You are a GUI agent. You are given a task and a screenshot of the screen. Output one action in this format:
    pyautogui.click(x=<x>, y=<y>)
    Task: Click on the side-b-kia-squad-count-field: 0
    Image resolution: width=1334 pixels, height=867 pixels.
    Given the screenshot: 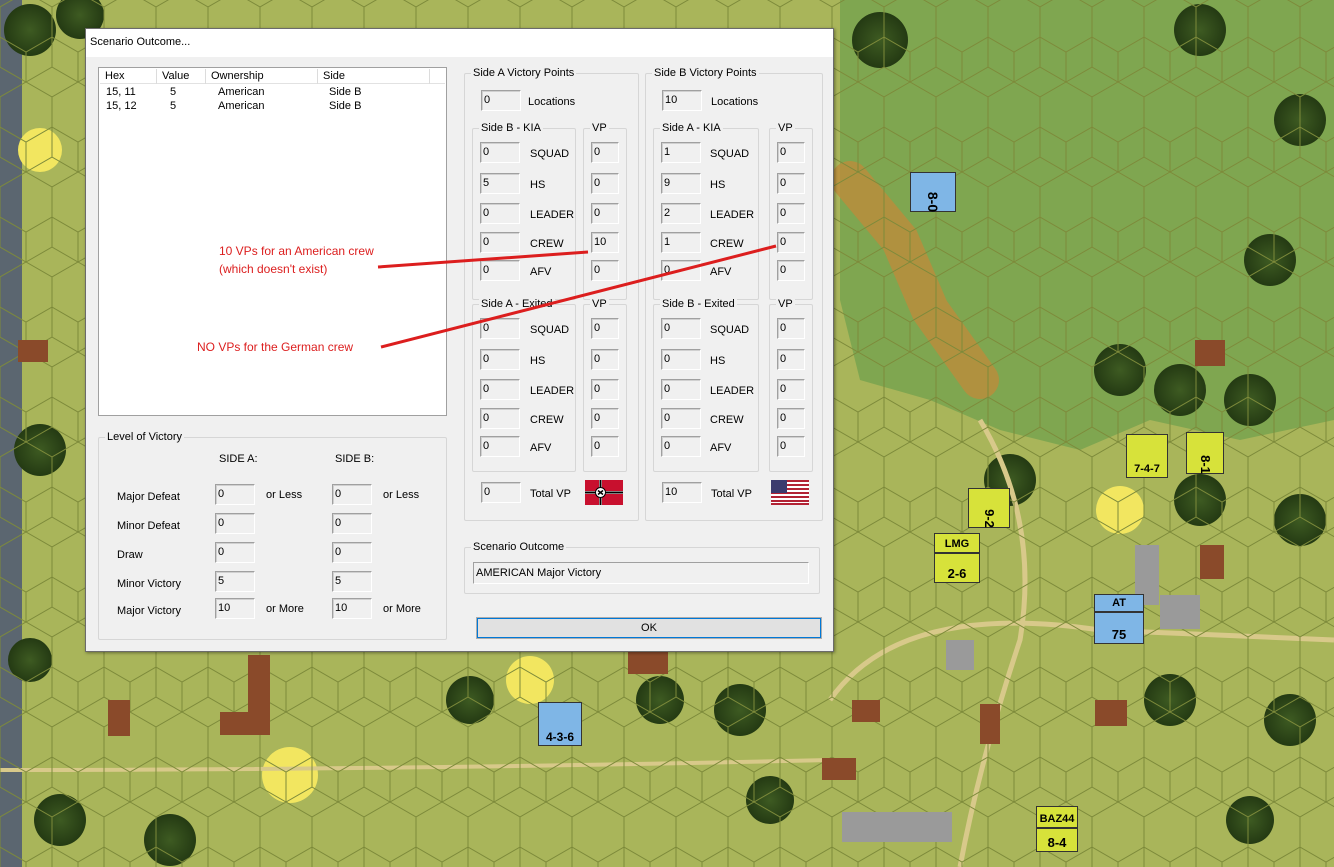 What is the action you would take?
    pyautogui.click(x=500, y=152)
    